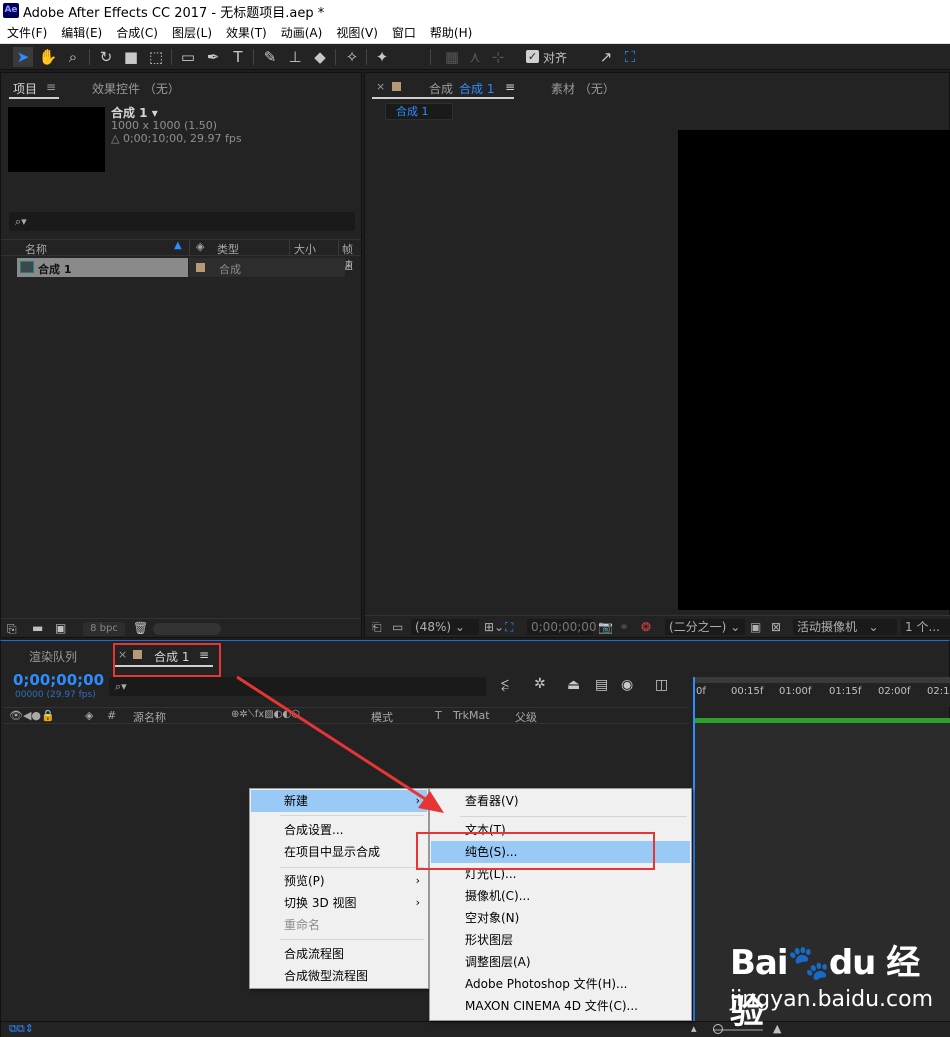  Describe the element at coordinates (339, 954) in the screenshot. I see `menu-item-comp-flowchart: 合成流程图` at that location.